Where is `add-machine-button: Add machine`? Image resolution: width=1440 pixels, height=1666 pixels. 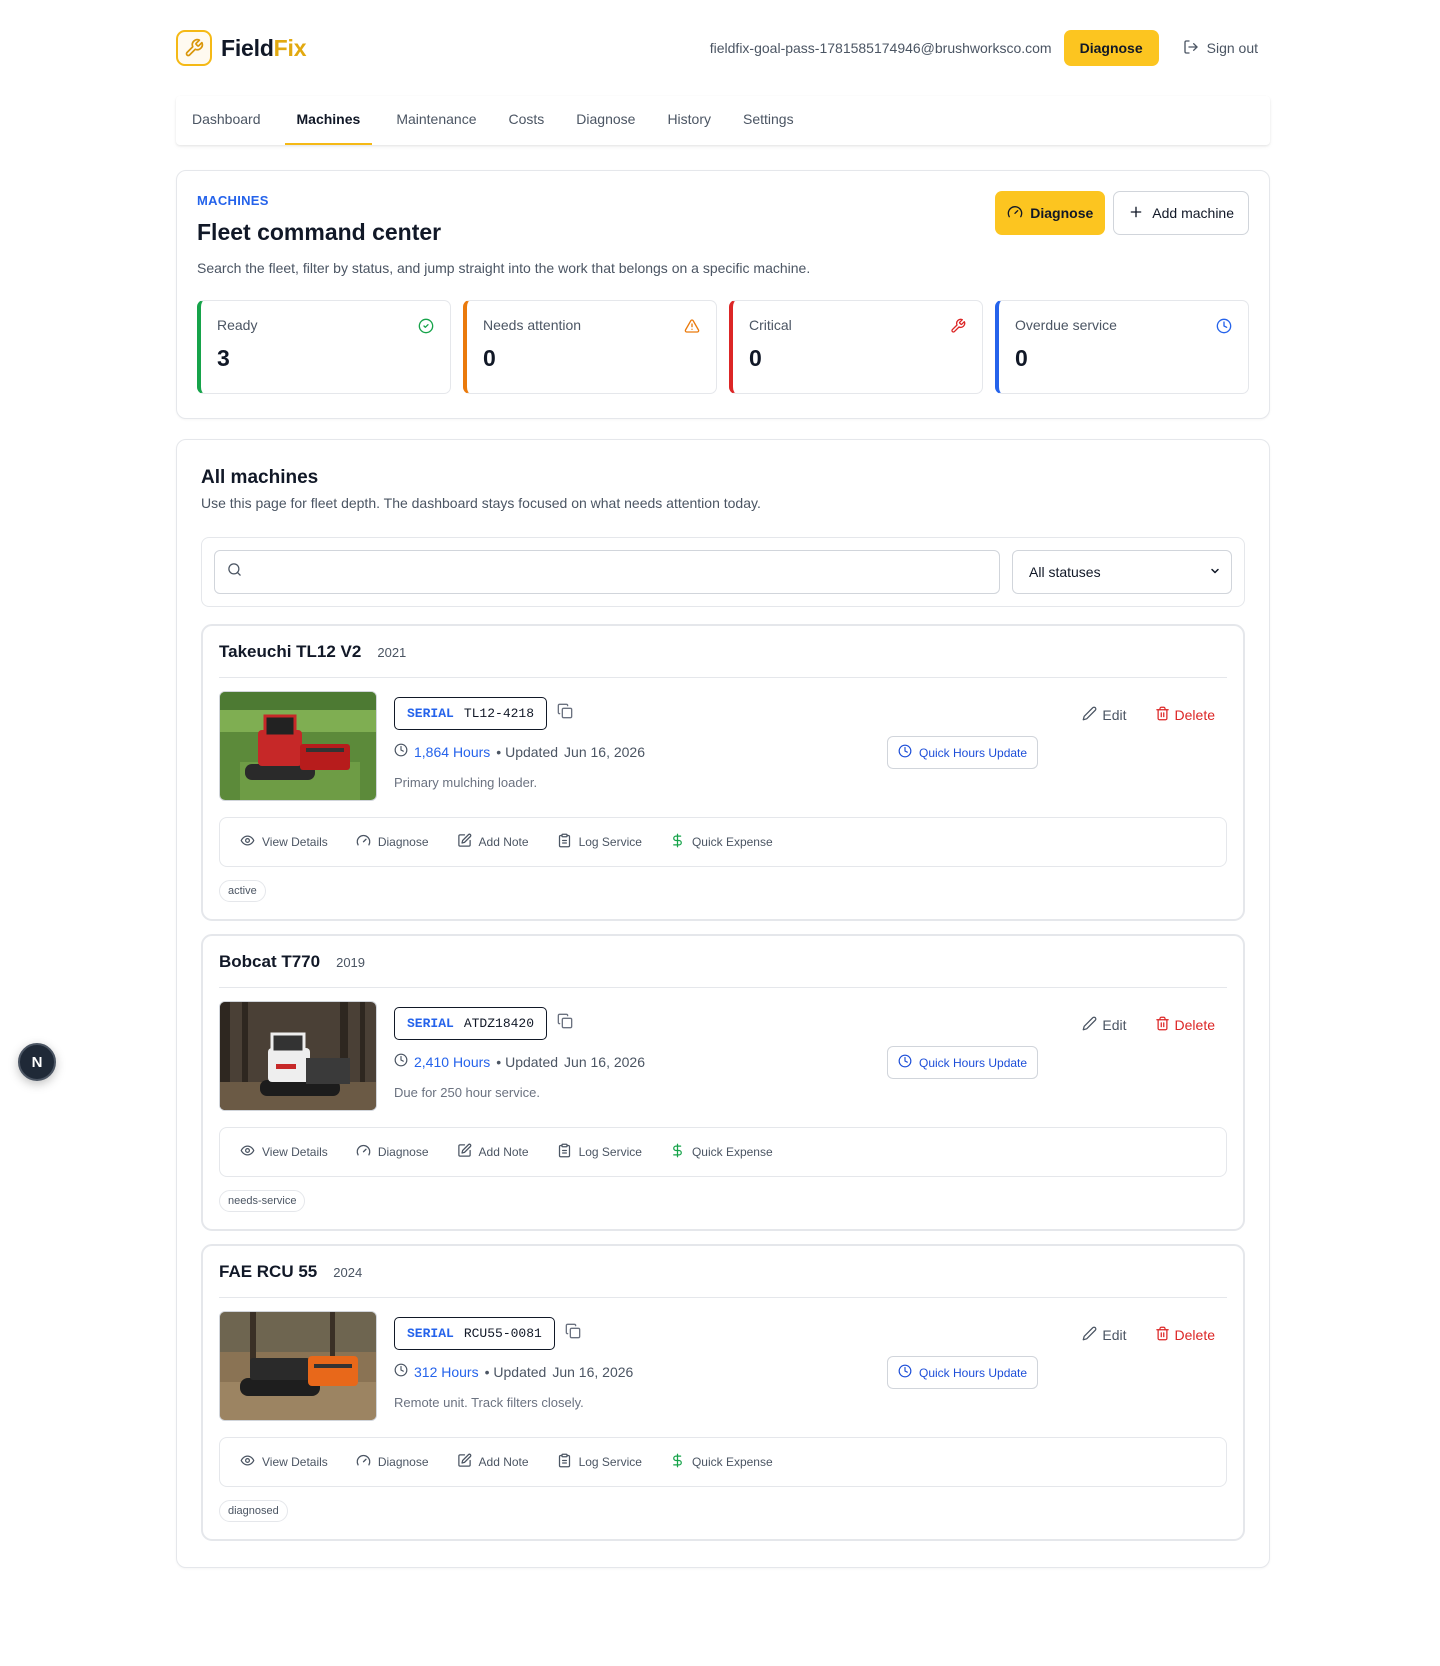 add-machine-button: Add machine is located at coordinates (1181, 213).